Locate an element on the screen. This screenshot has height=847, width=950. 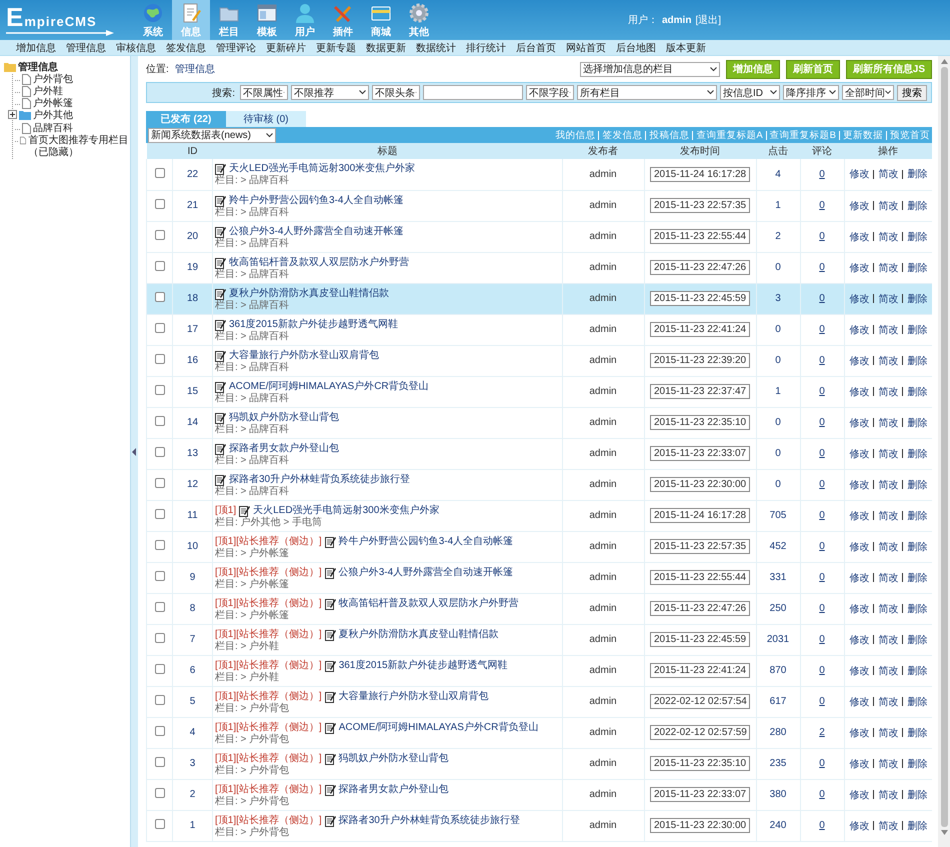
title-link: 夏秋户外防滑防水真皮登山鞋情侣款 is located at coordinates (418, 634).